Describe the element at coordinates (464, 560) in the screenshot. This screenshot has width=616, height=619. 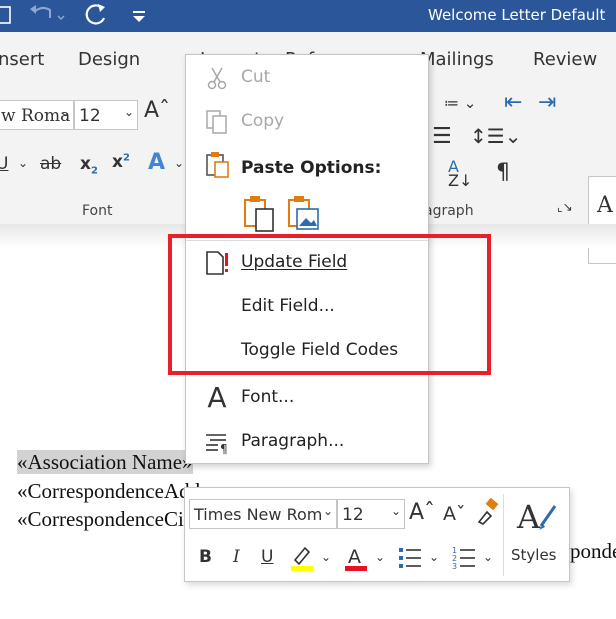
I see `numbering-icon: 123` at that location.